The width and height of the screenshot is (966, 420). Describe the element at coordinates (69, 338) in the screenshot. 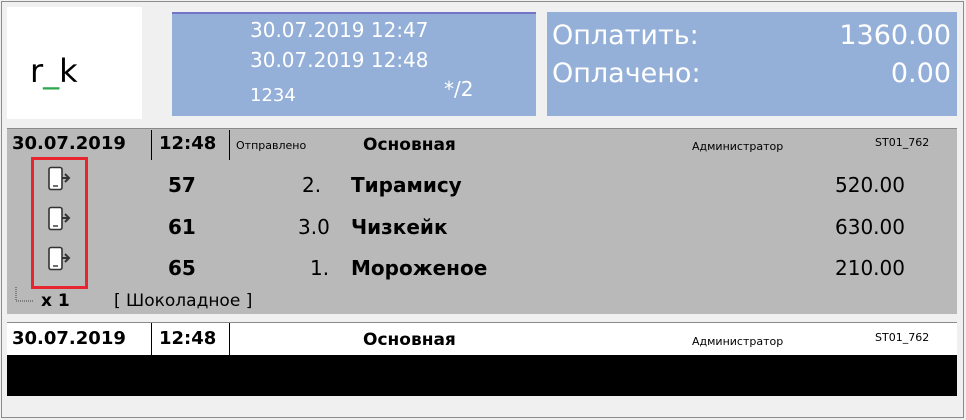

I see `next-order-date: 30.07.2019` at that location.